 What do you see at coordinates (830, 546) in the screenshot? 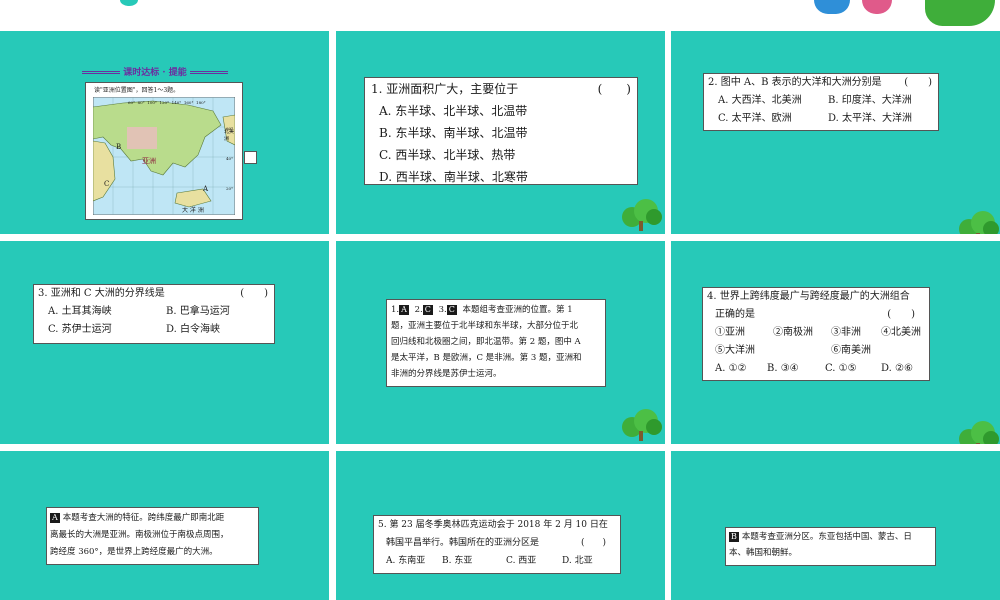
I see `answer-5-card: B 本题考查亚洲分区。东亚包括中国、蒙古、日 本、韩国和朝鲜。` at bounding box center [830, 546].